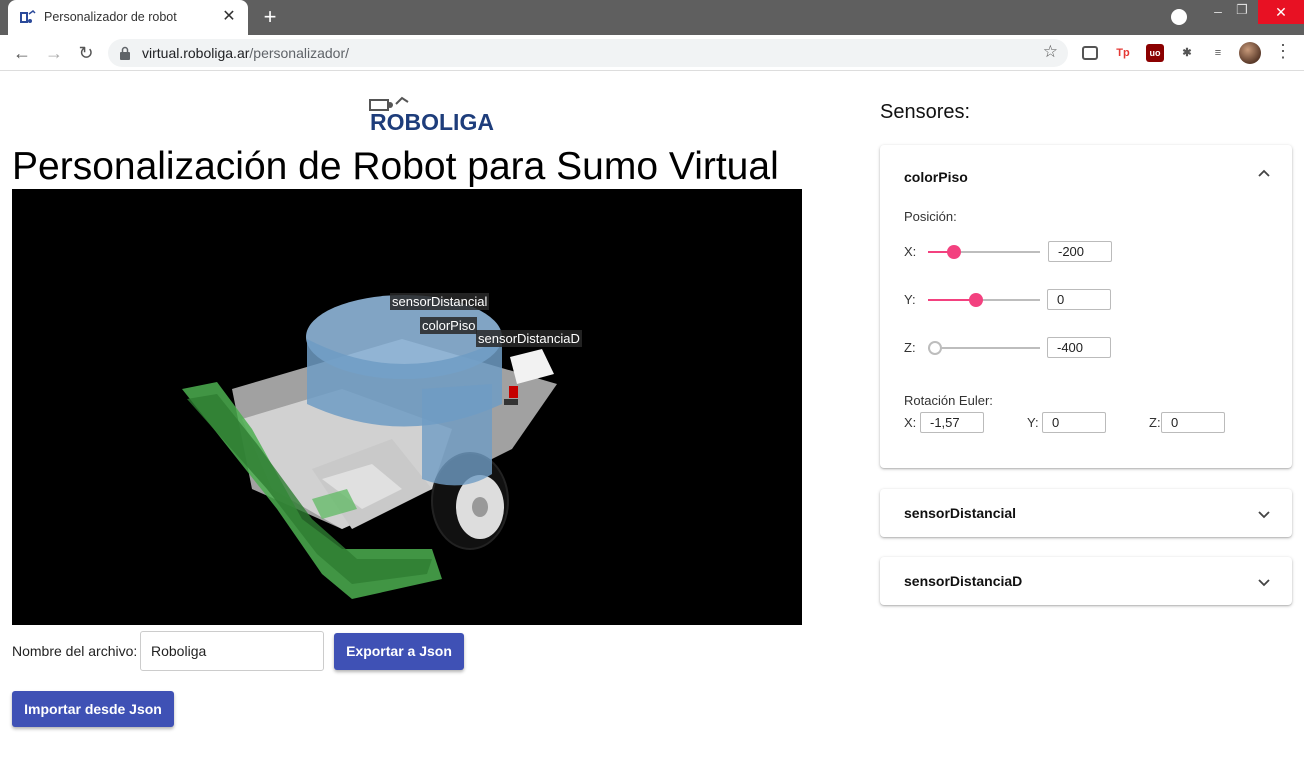  Describe the element at coordinates (399, 651) in the screenshot. I see `export-json-button: Exportar a Json` at that location.